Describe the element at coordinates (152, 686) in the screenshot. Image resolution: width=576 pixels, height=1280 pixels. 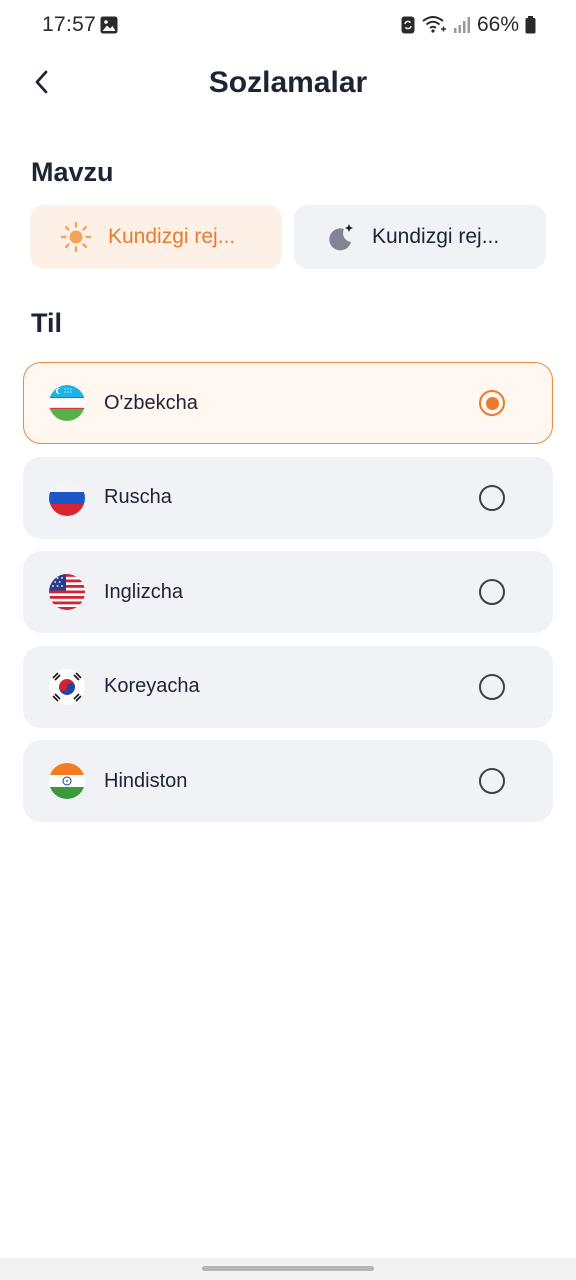
I see `language-label: Koreyacha` at that location.